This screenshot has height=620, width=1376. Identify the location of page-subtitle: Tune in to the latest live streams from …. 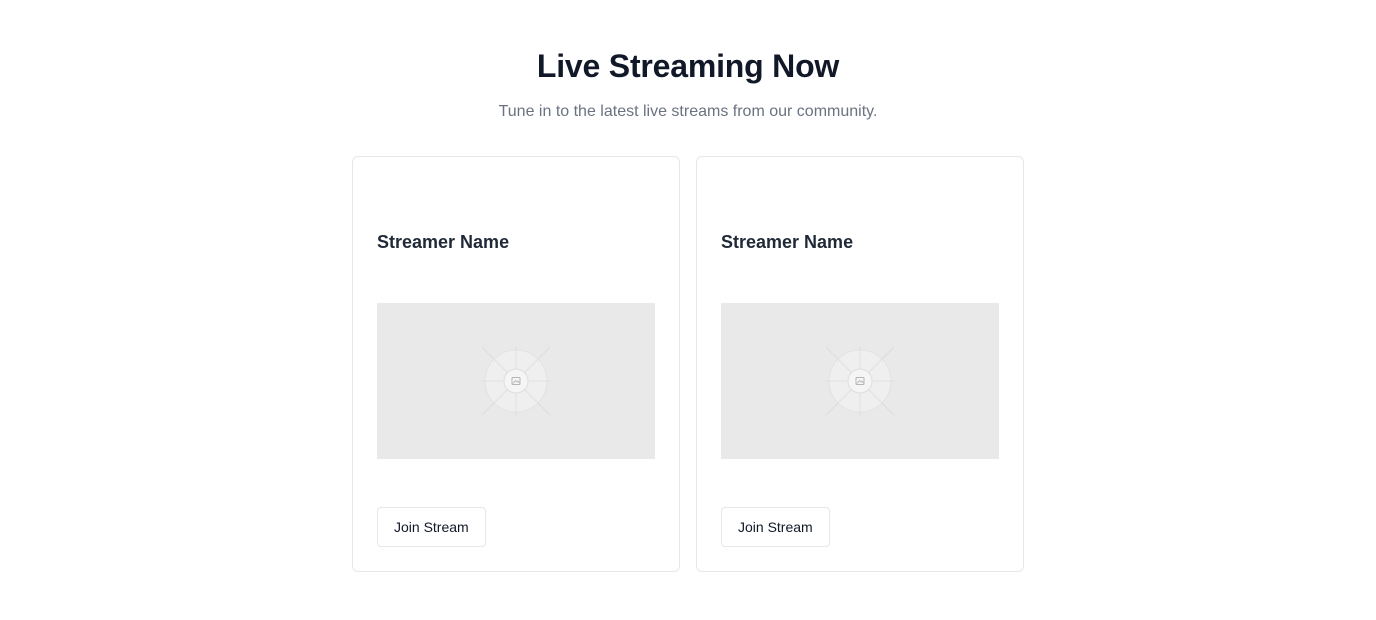
(688, 111).